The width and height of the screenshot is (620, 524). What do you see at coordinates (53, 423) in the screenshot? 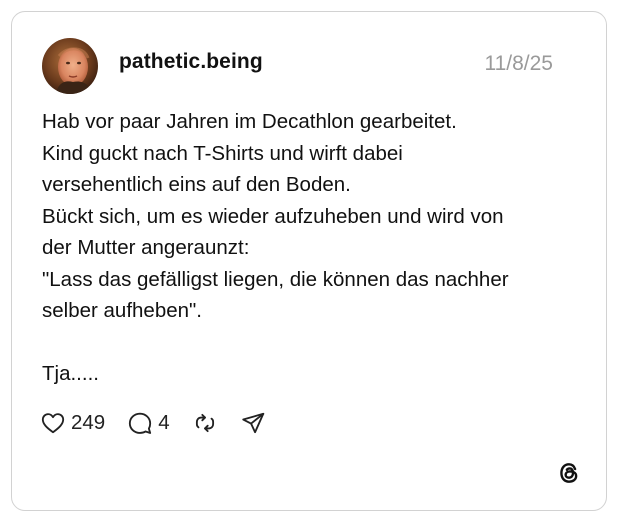
I see `heart-icon` at bounding box center [53, 423].